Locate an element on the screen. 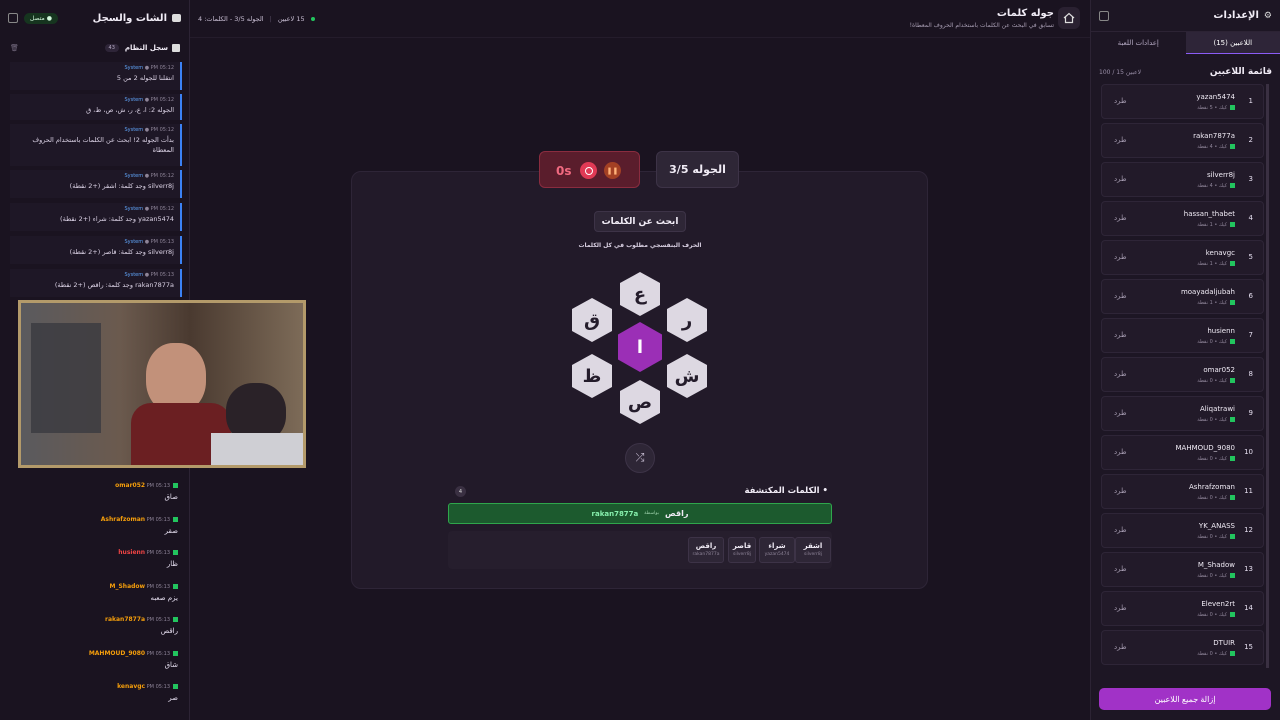 This screenshot has height=720, width=1280. found-count: 4 is located at coordinates (460, 491).